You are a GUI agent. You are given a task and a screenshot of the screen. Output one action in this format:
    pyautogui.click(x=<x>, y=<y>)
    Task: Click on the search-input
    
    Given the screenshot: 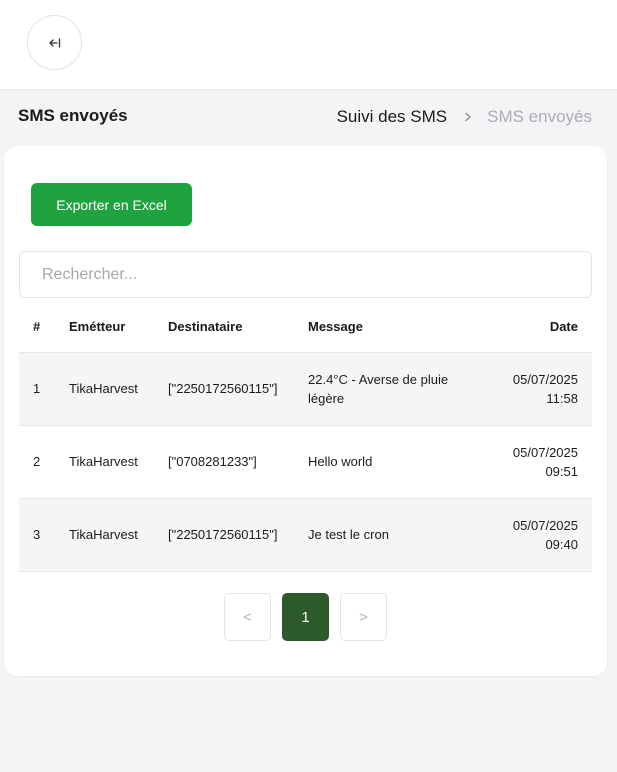 What is the action you would take?
    pyautogui.click(x=305, y=274)
    